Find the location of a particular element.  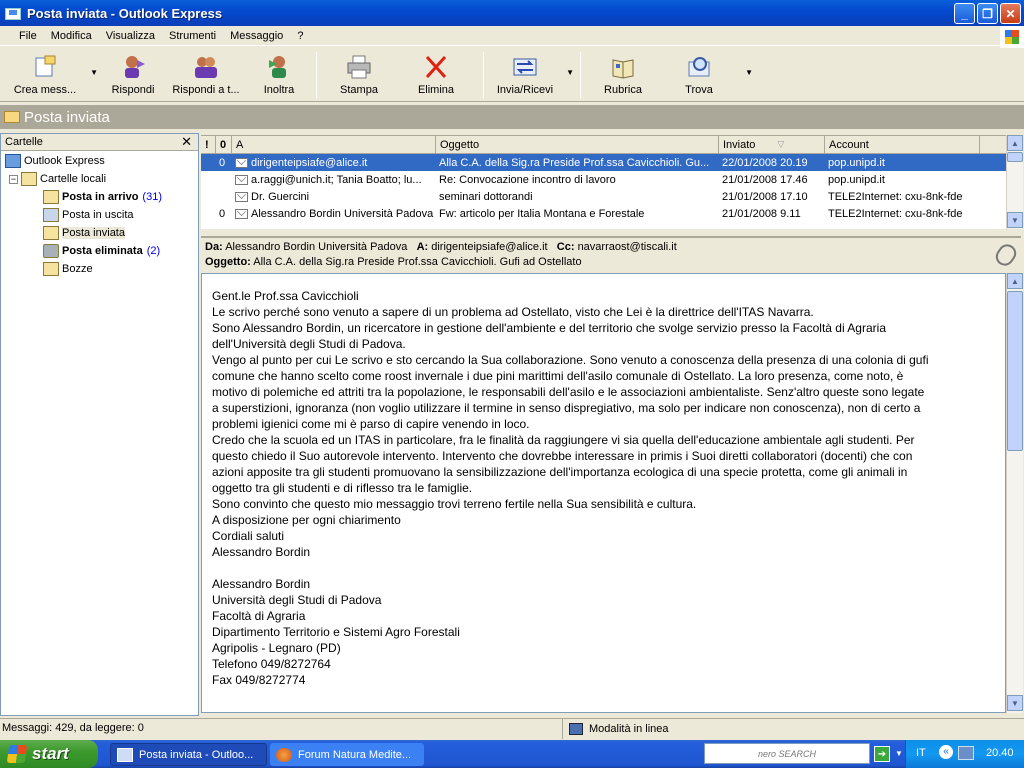

message-list-header: ! 0 A Oggetto Inviato ▽ Account is located at coordinates (604, 145).